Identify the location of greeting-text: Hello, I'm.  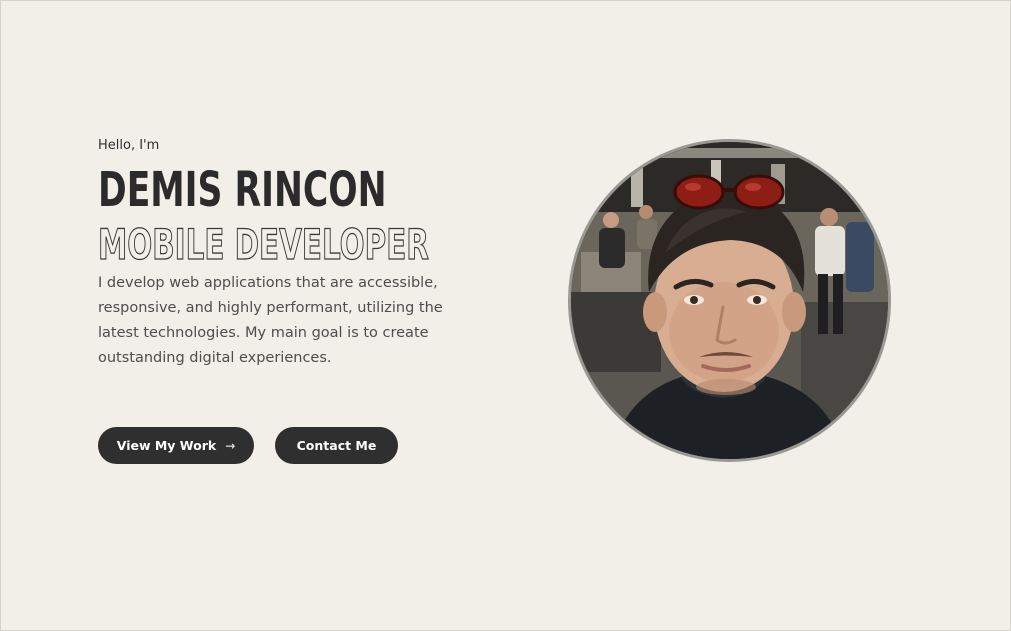
(129, 145).